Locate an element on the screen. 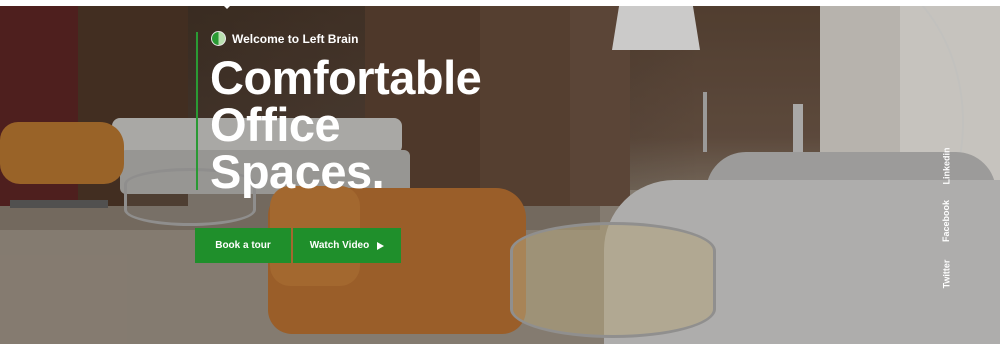 This screenshot has width=1000, height=344. social-link-facebook: Facebook is located at coordinates (946, 221).